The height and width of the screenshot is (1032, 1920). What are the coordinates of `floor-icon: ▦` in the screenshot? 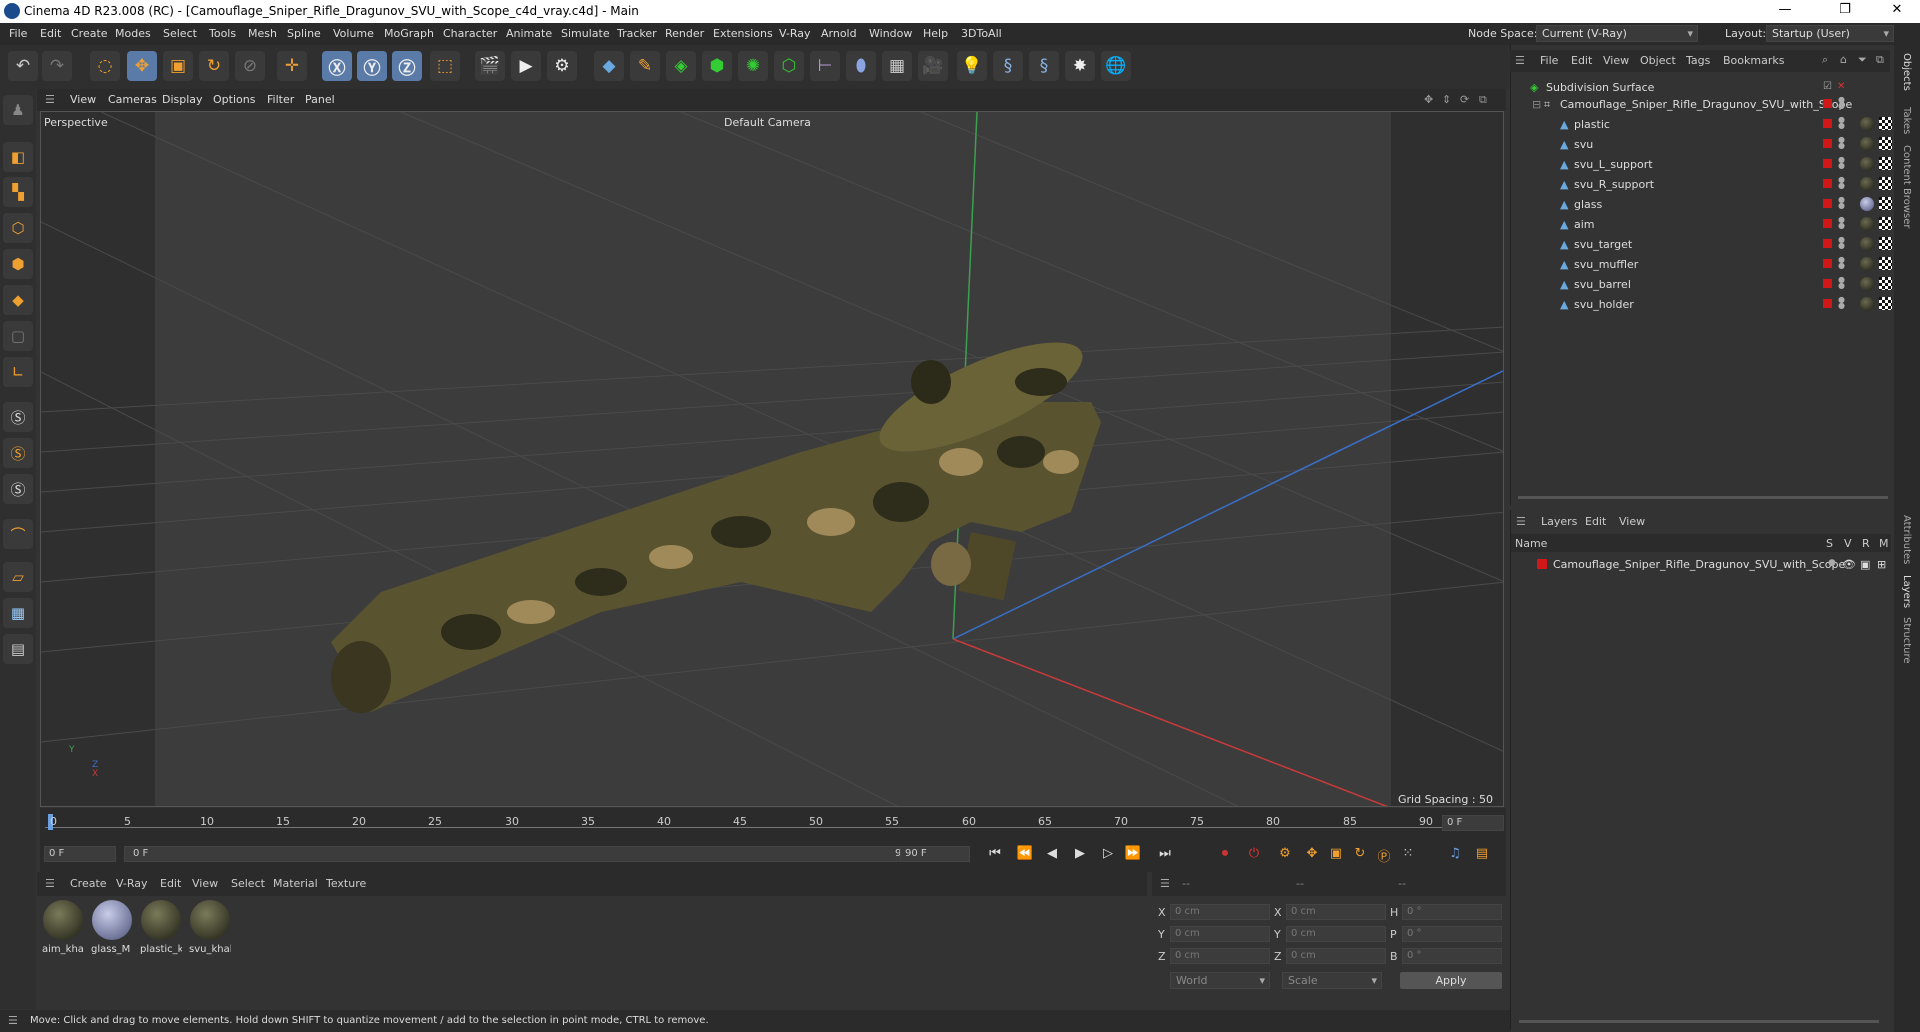 It's located at (897, 66).